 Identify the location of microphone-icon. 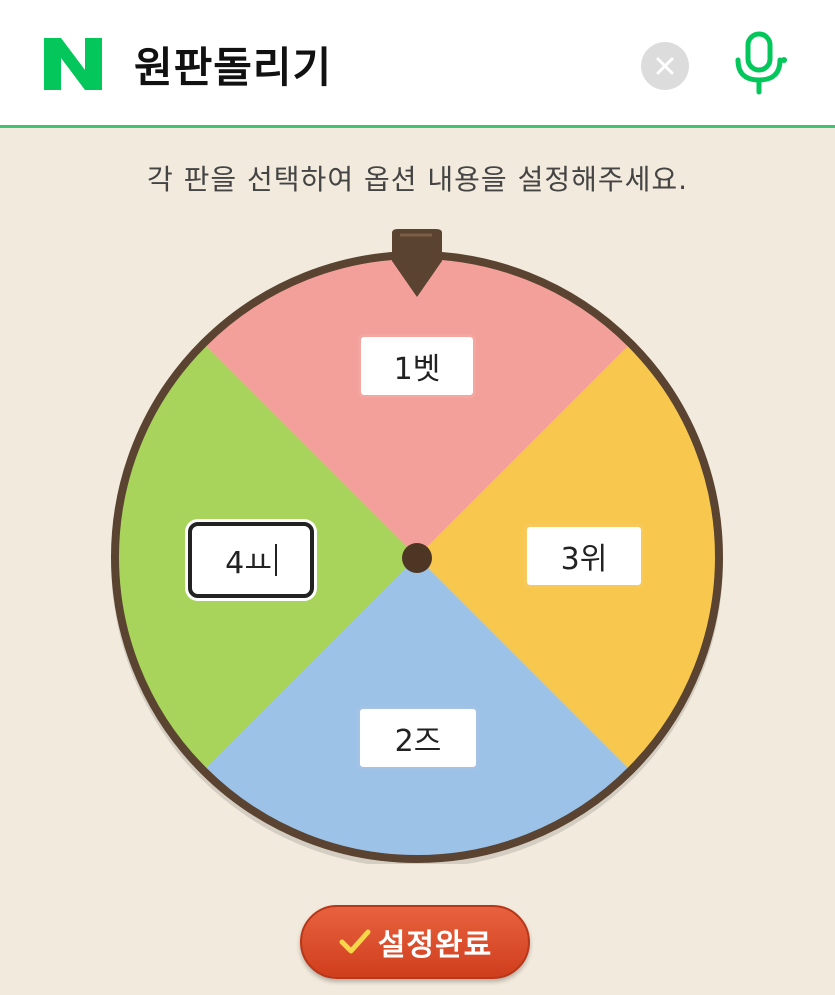
(759, 63).